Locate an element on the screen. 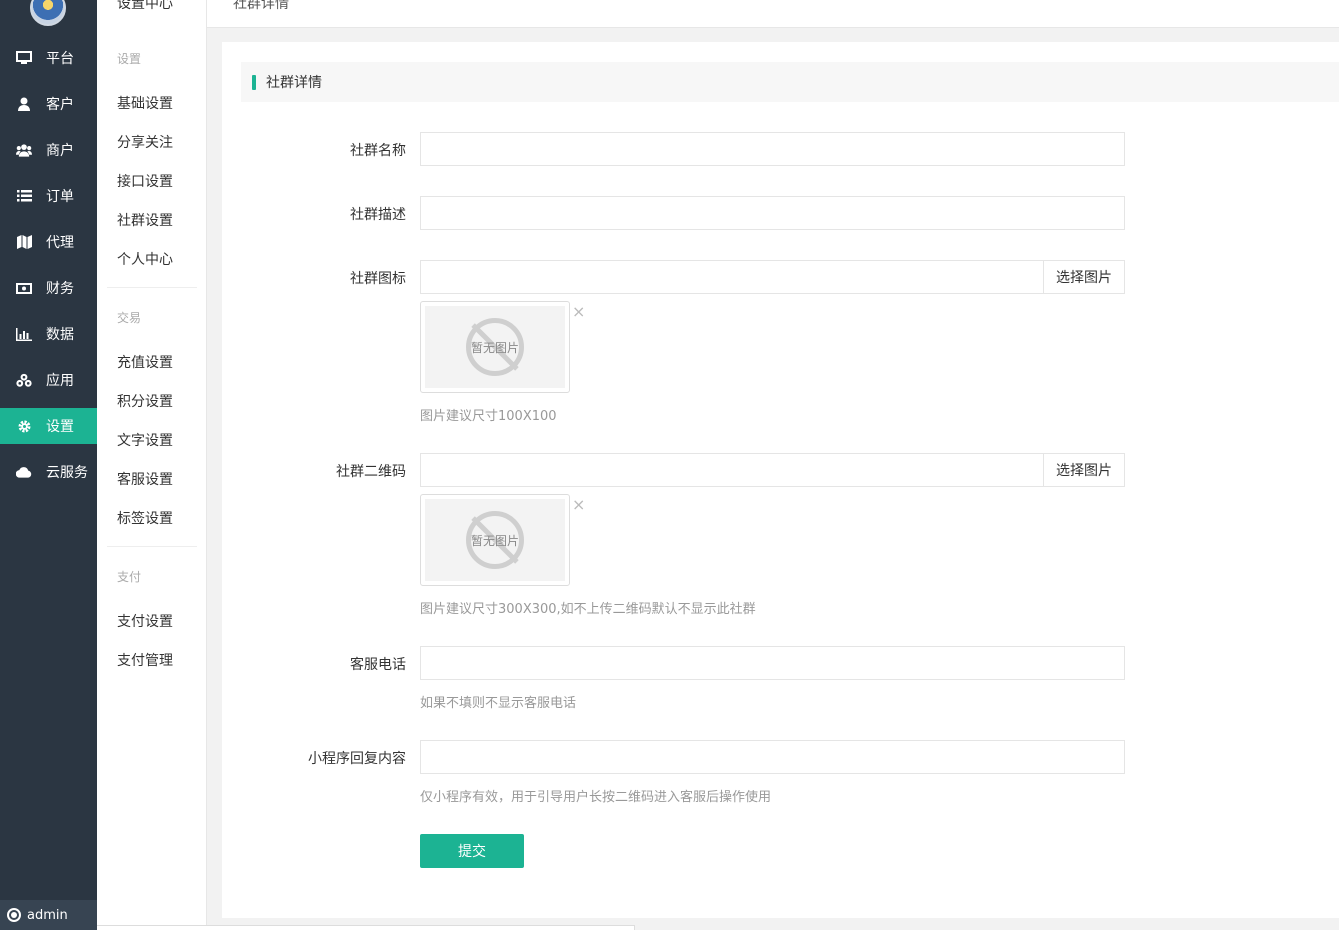 This screenshot has height=930, width=1339. nav-item-platform: 平台 is located at coordinates (48, 58).